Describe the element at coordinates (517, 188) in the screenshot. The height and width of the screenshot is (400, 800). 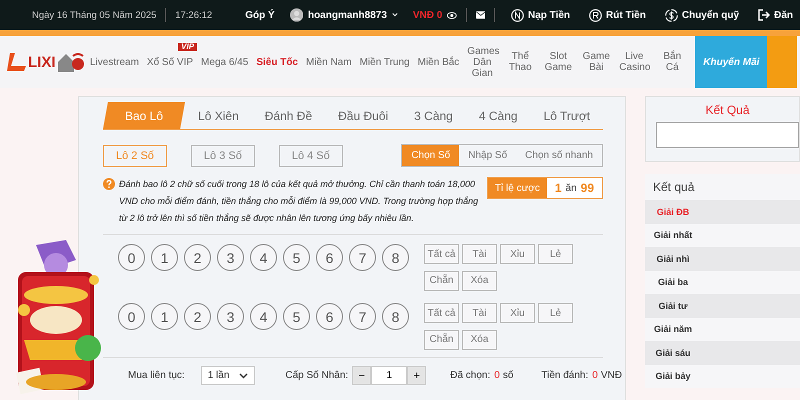
I see `odds-label: Tỉ lệ cược` at that location.